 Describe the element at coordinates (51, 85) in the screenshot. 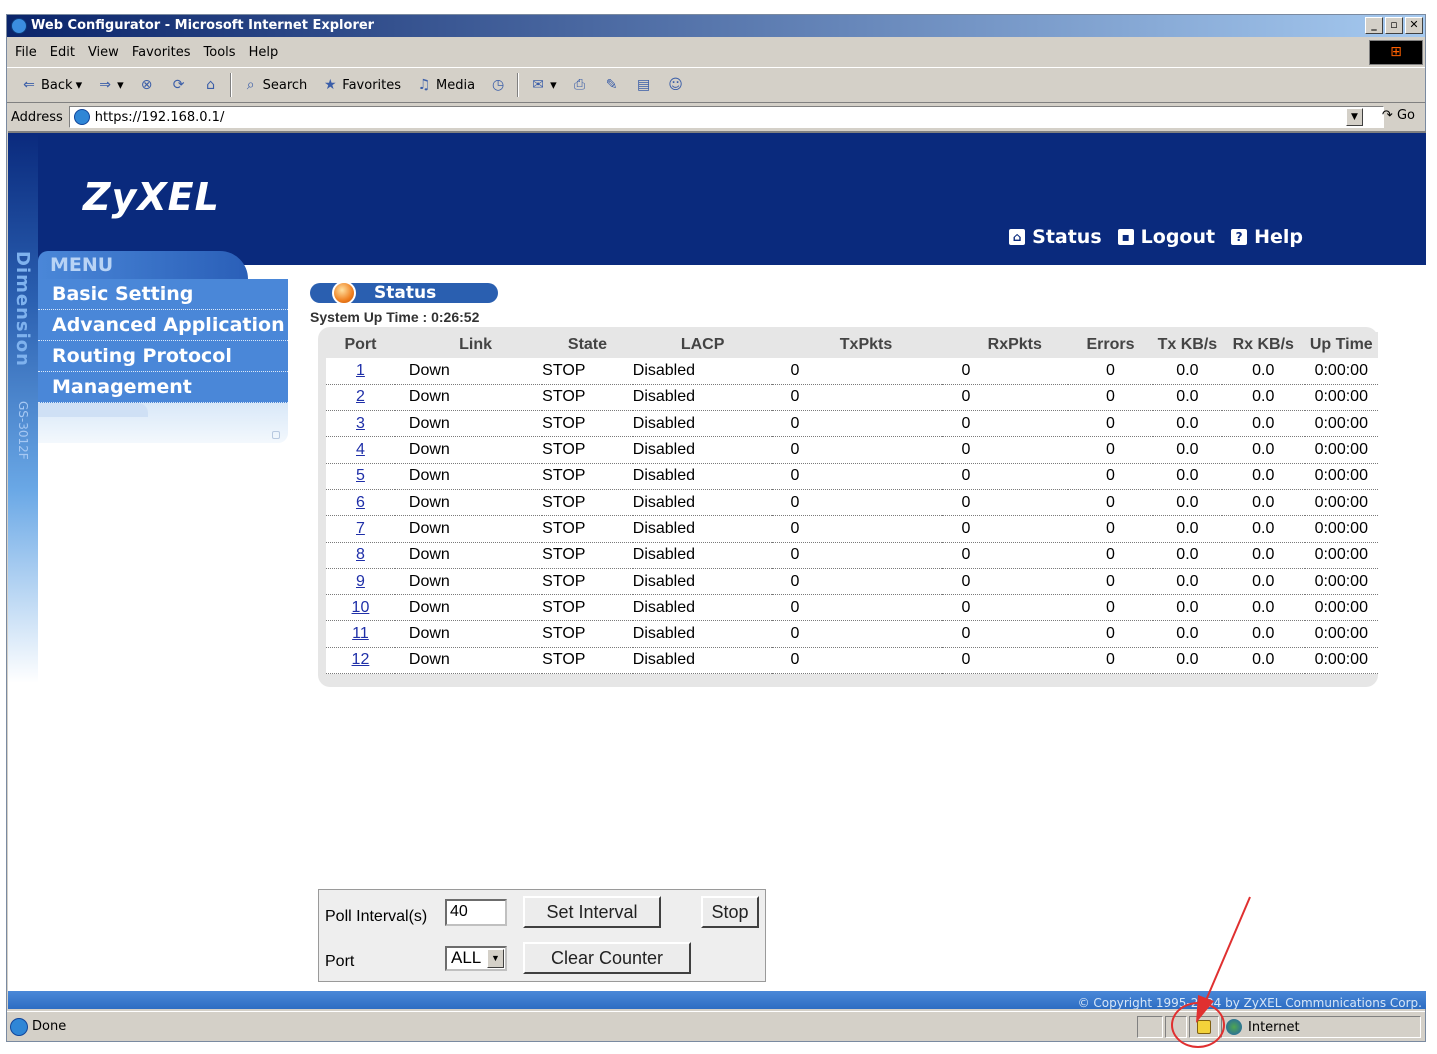

I see `back-button: ⇐ Back ▾` at that location.